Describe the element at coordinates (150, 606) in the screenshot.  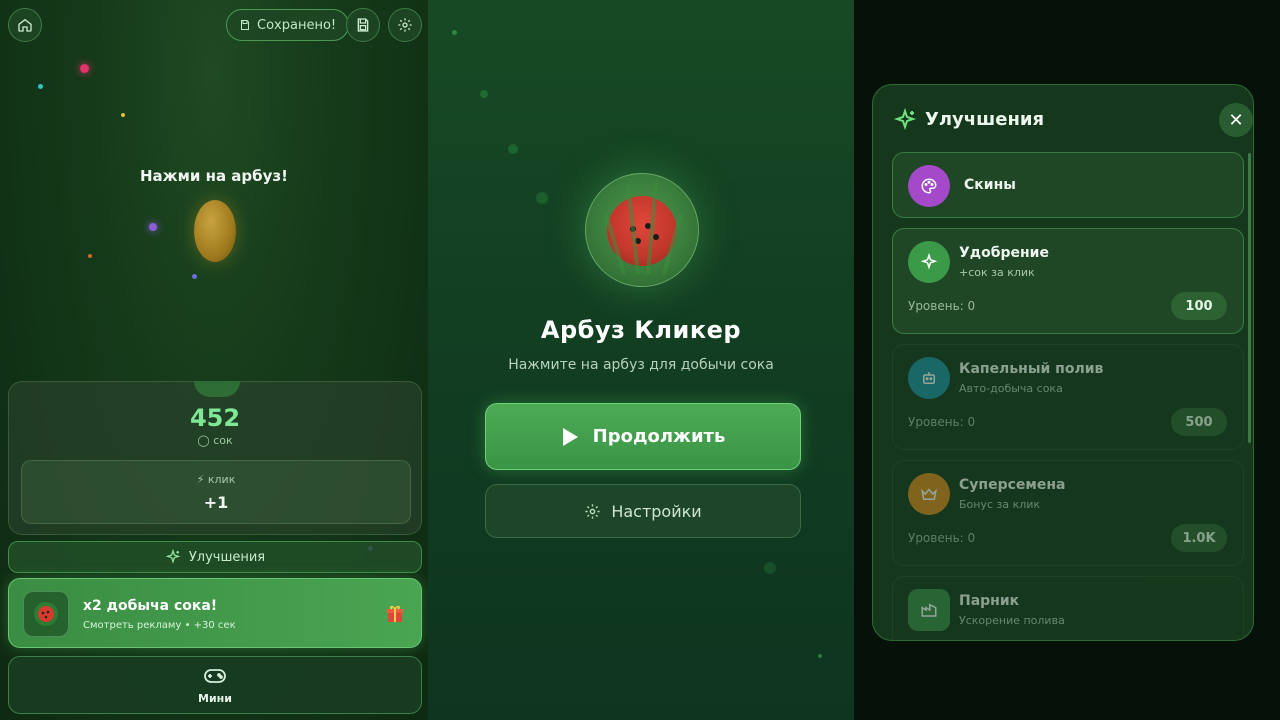
I see `ad-title: x2 добыча сока!` at that location.